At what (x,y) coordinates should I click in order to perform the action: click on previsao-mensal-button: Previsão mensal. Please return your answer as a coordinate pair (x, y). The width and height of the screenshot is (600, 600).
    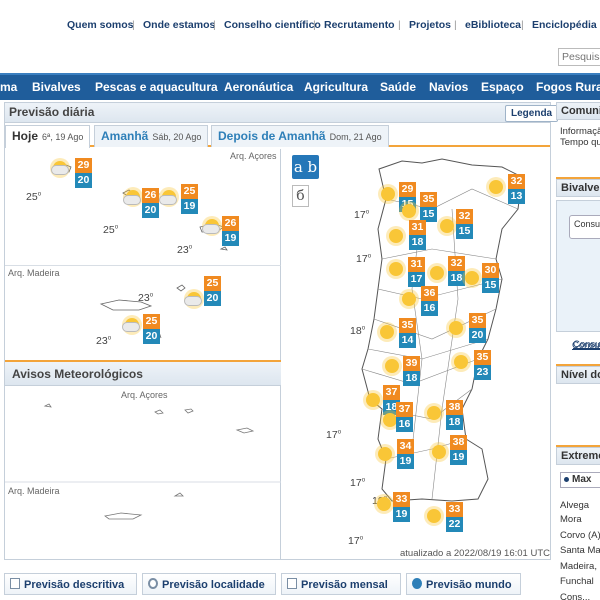
    Looking at the image, I should click on (341, 584).